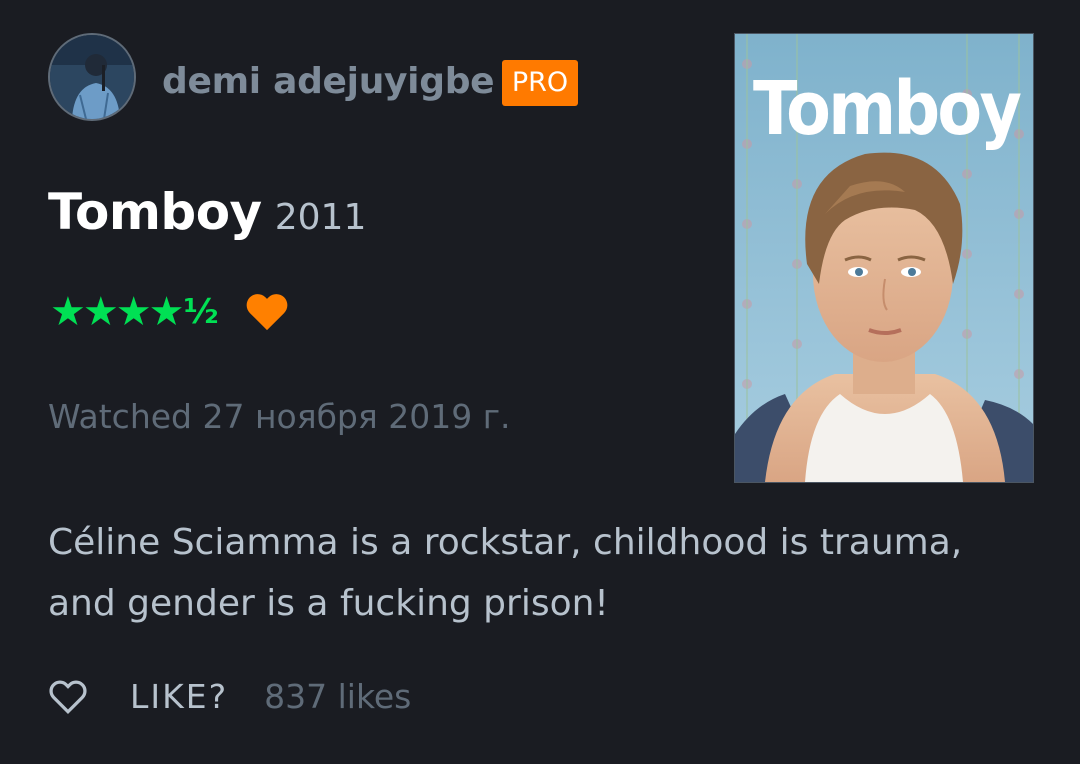 This screenshot has width=1080, height=764. What do you see at coordinates (279, 416) in the screenshot?
I see `watched-date: Watched 27 ноября 2019 г.` at bounding box center [279, 416].